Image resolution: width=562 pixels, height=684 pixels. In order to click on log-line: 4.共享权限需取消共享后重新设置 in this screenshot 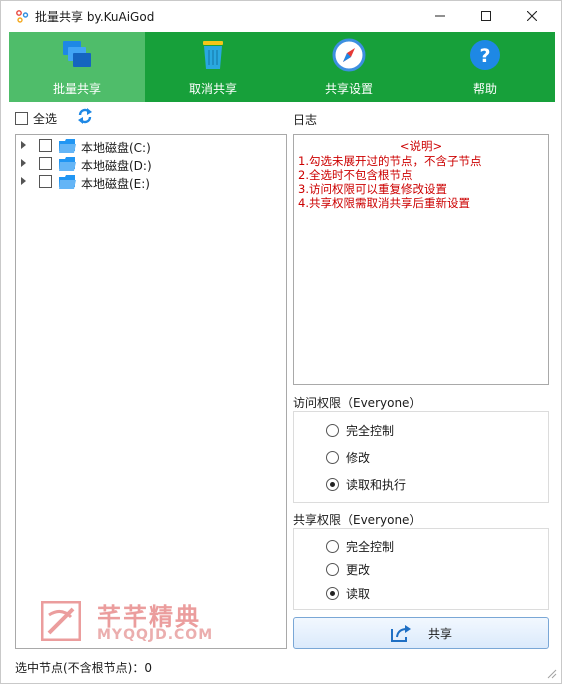, I will do `click(384, 203)`.